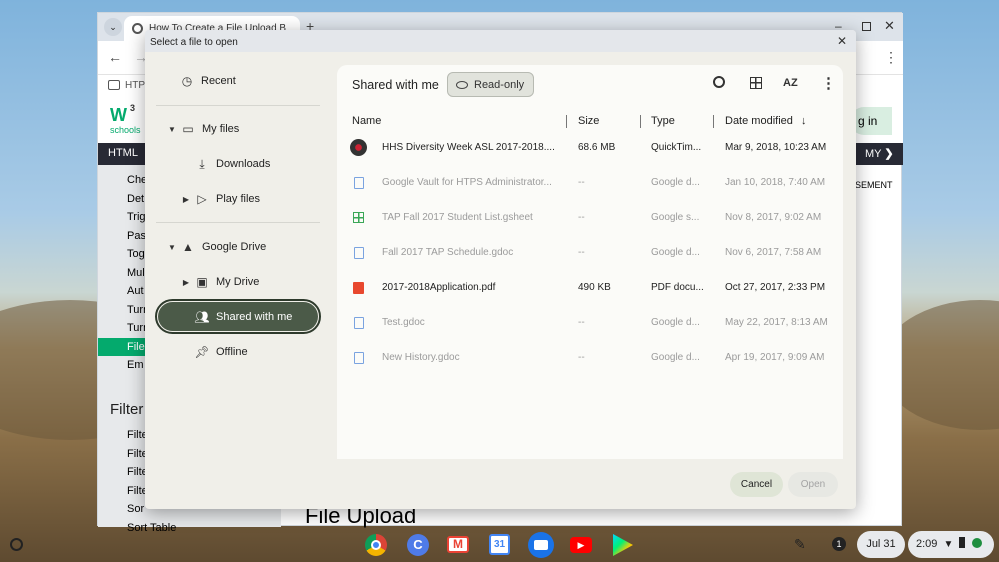  Describe the element at coordinates (756, 83) in the screenshot. I see `grid-view-icon` at that location.